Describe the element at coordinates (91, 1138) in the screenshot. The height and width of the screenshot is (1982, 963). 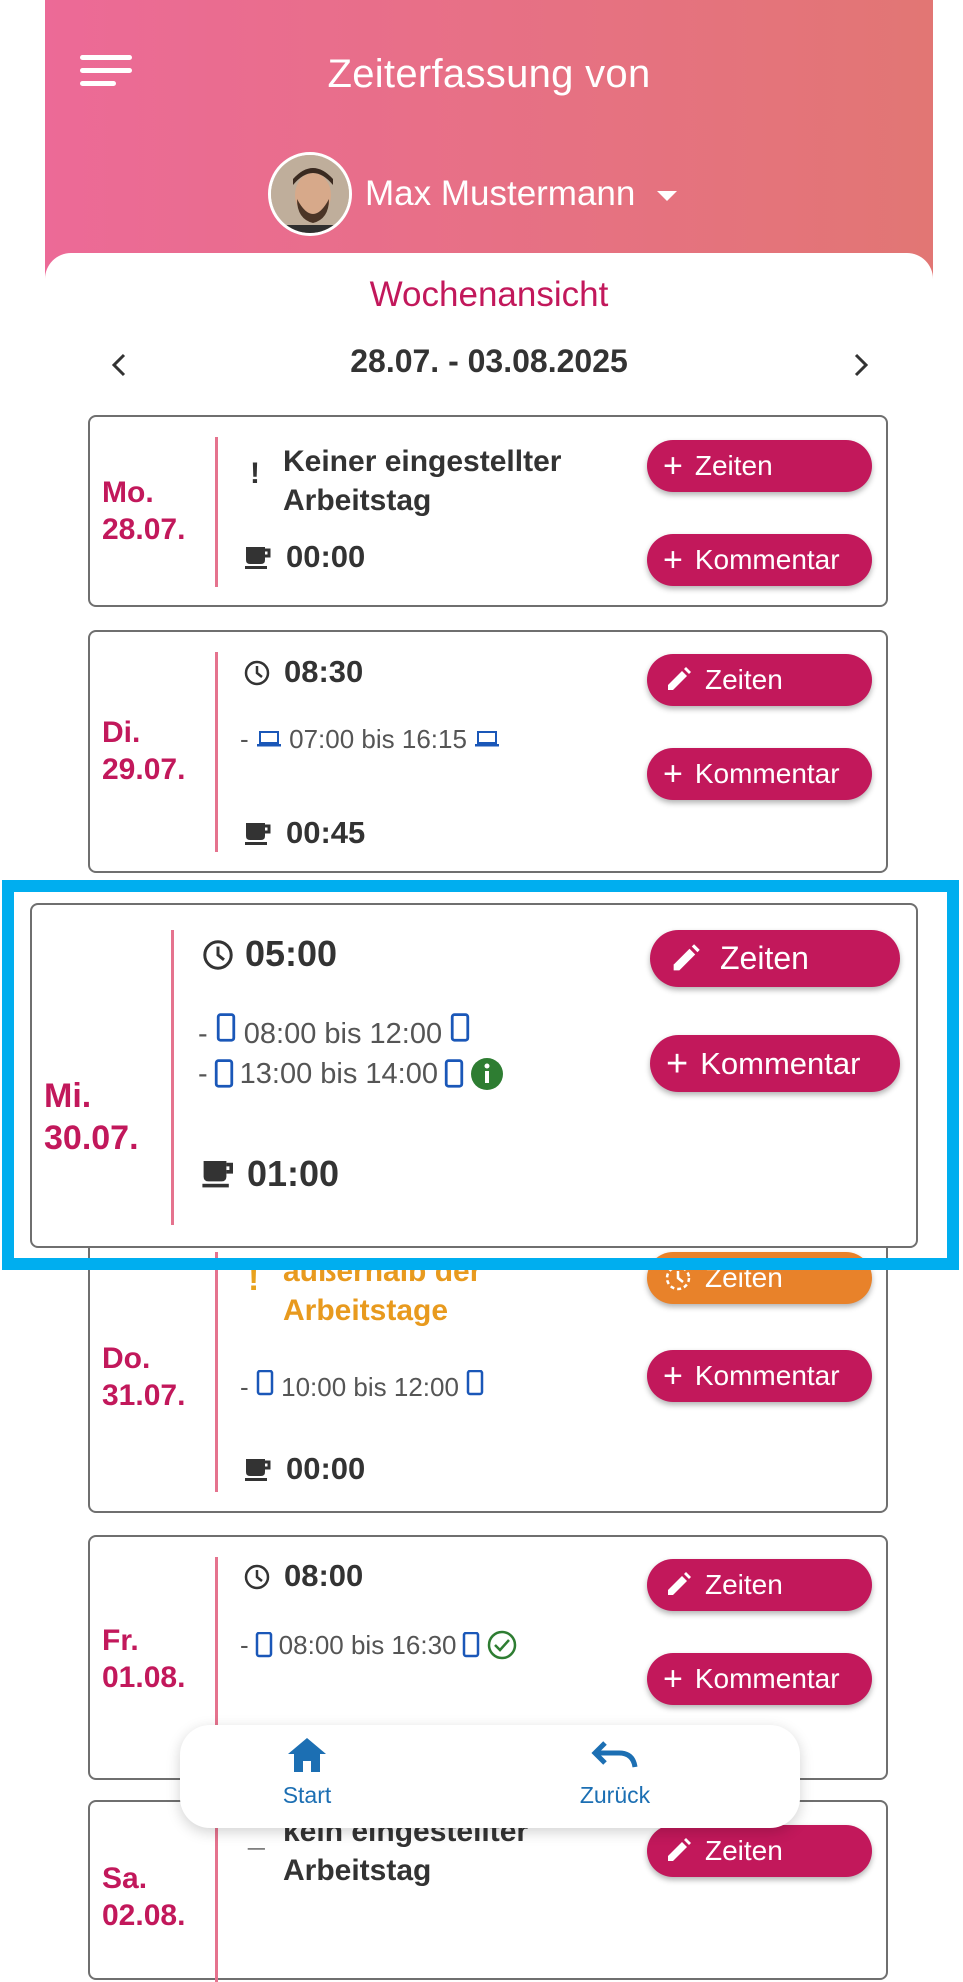
I see `date: 30.07.` at that location.